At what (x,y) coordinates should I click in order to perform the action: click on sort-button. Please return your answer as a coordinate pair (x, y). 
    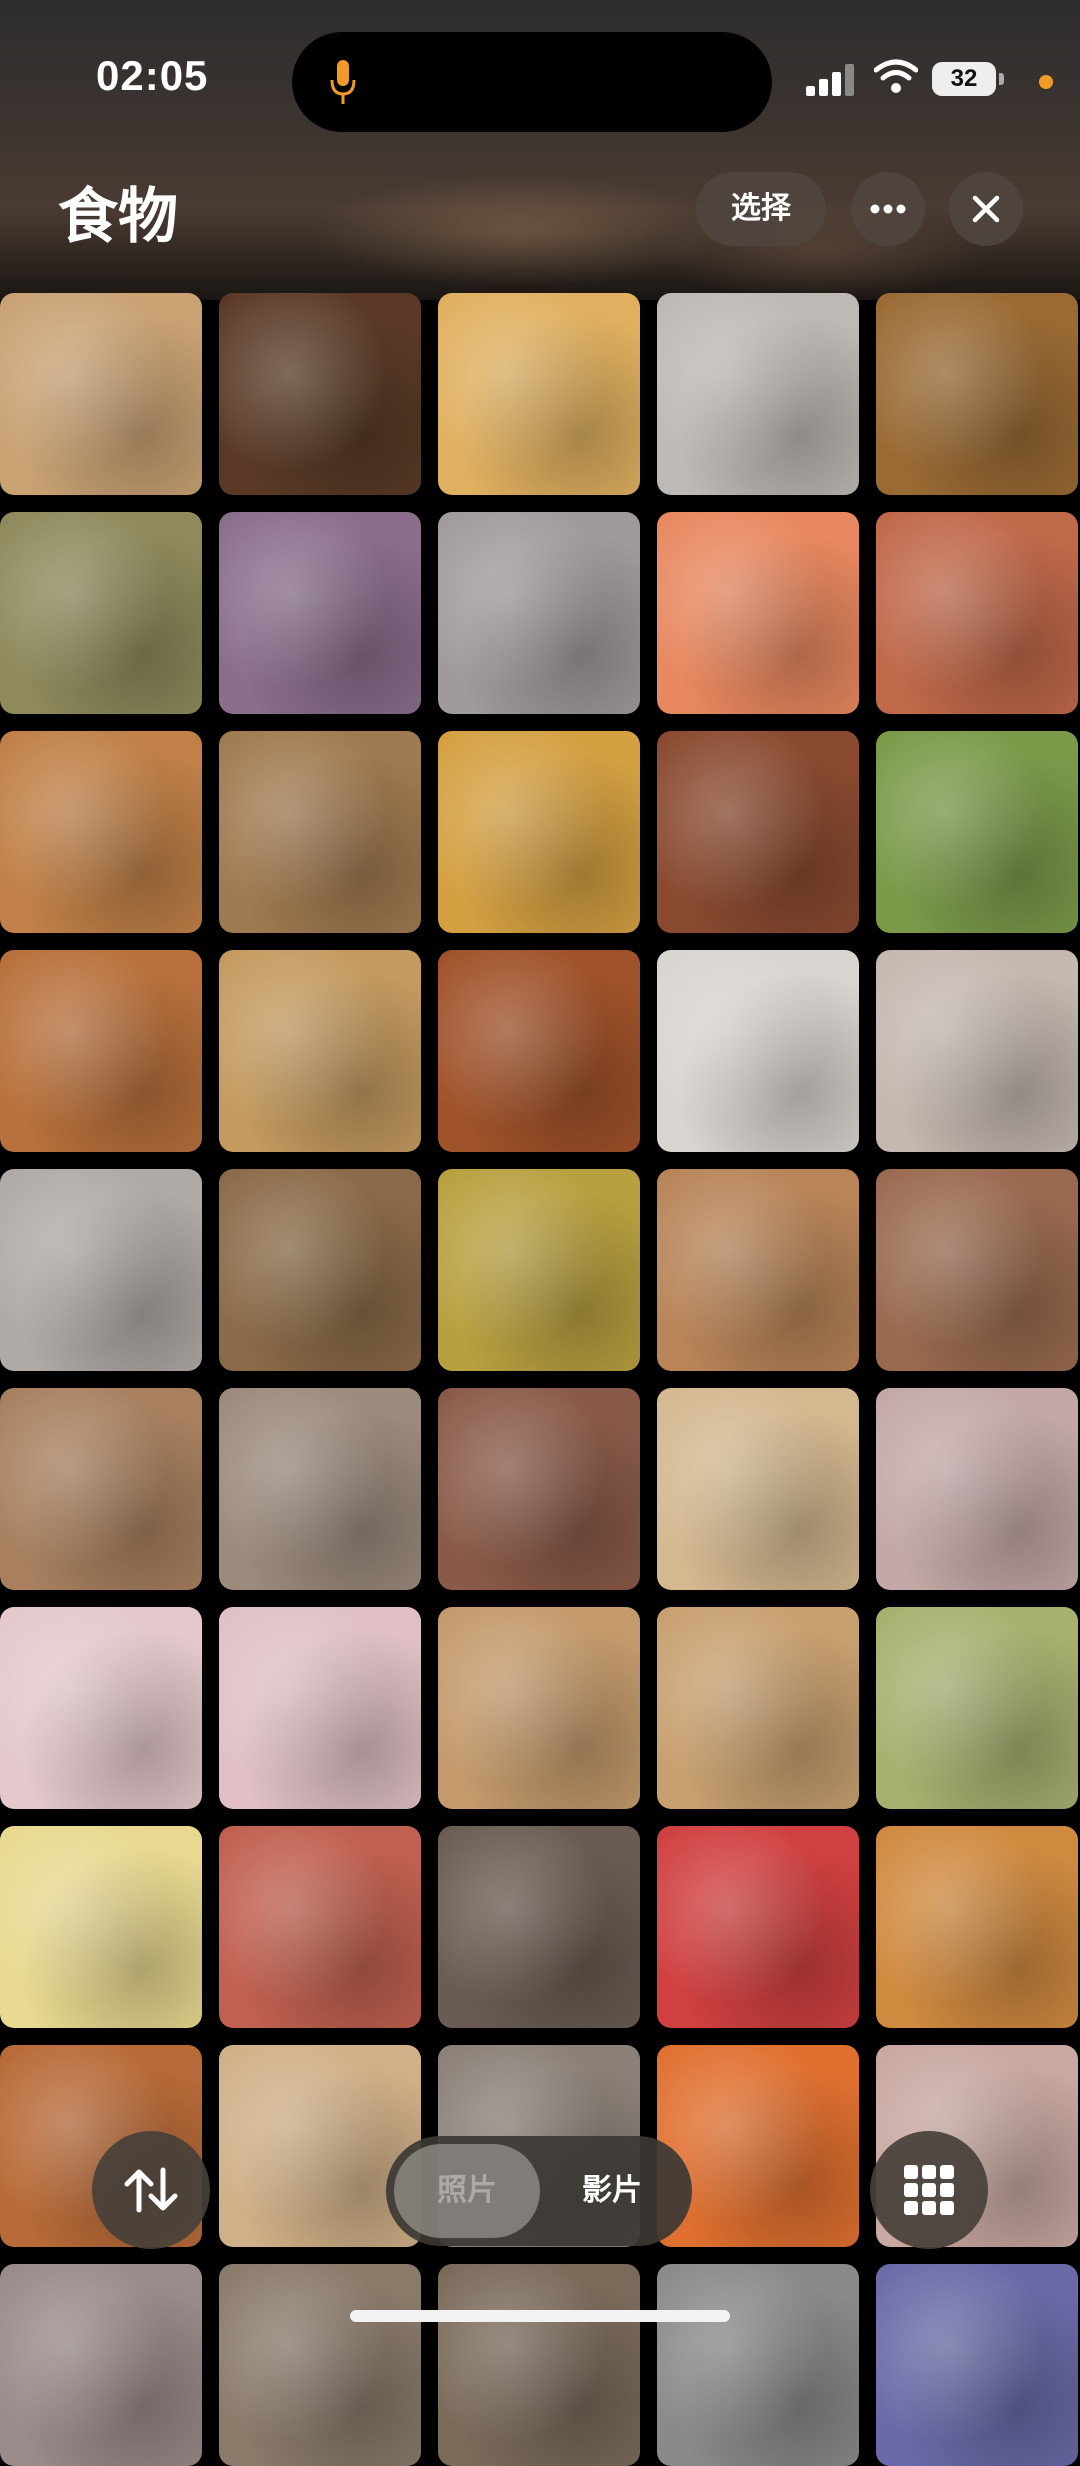
    Looking at the image, I should click on (151, 2190).